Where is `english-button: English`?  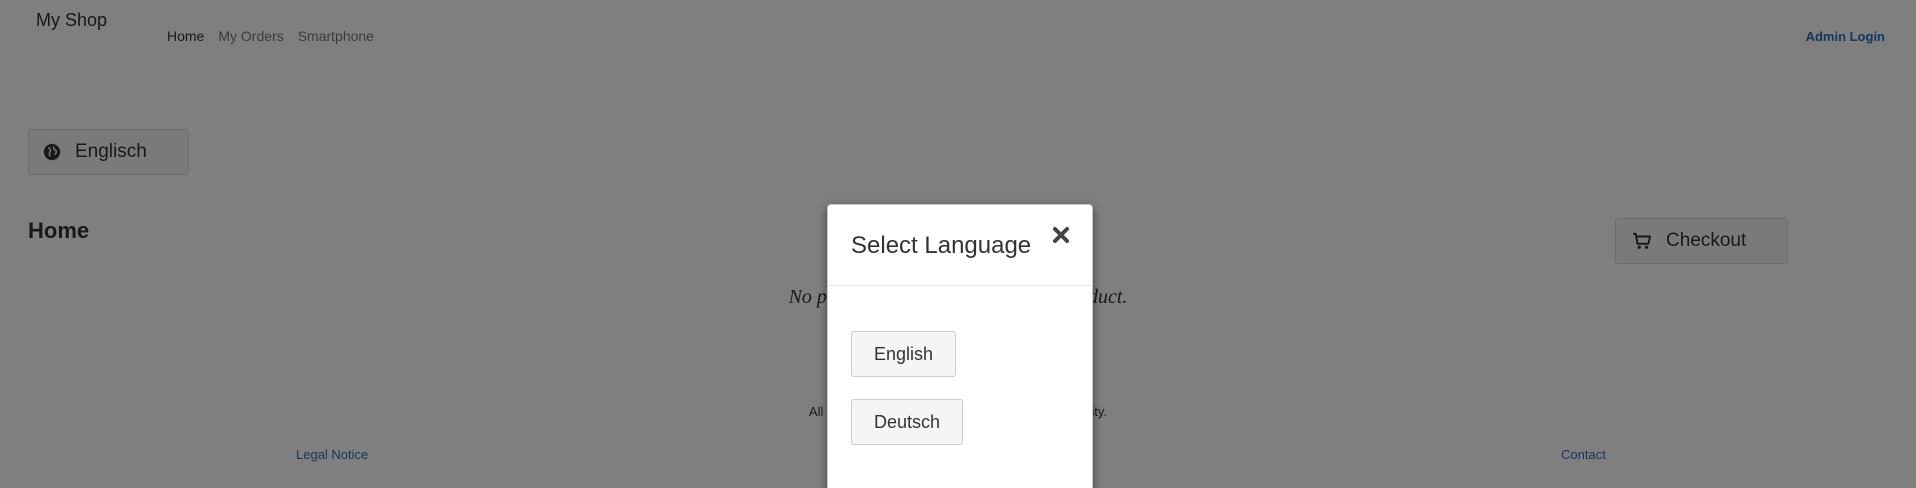
english-button: English is located at coordinates (904, 354).